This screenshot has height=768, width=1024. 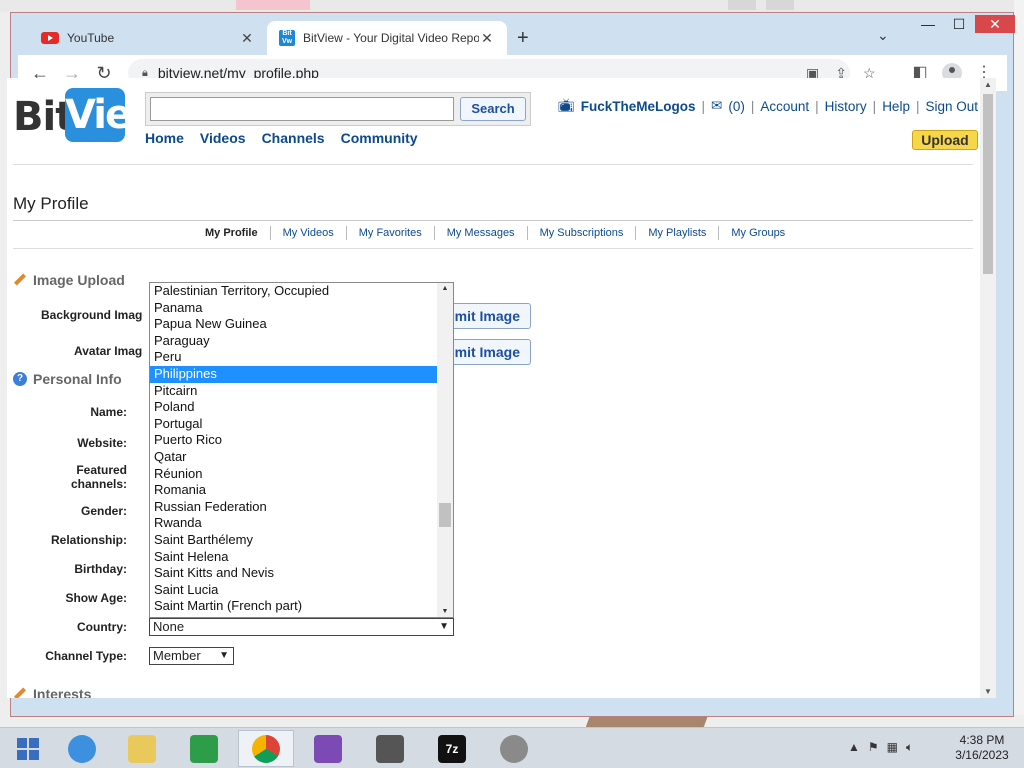 What do you see at coordinates (913, 747) in the screenshot?
I see `volume-icon: 🔈︎` at bounding box center [913, 747].